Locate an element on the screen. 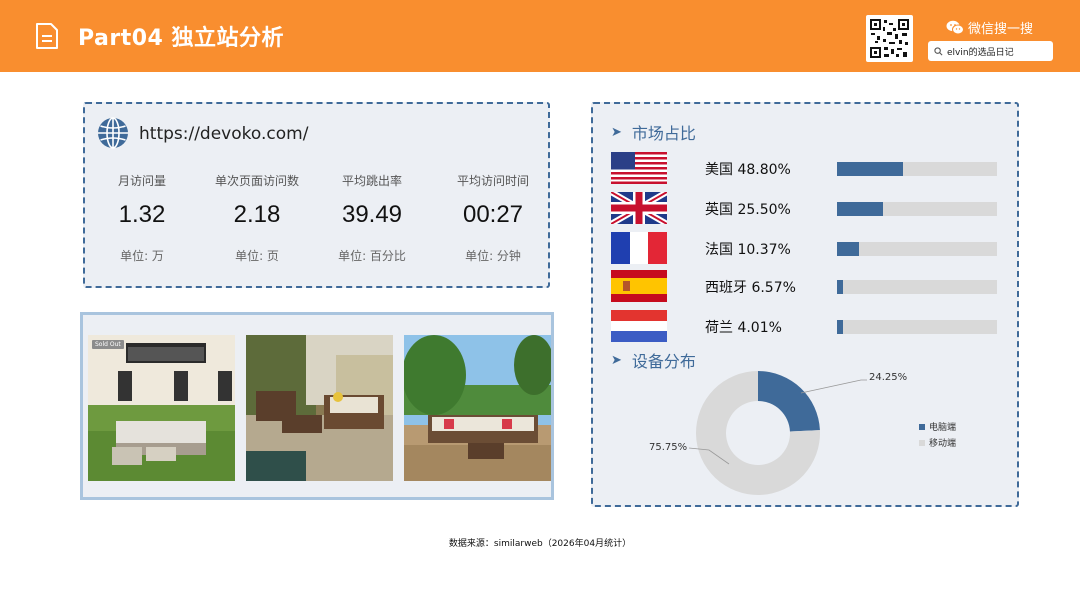 The image size is (1080, 611). stat-unit: 单位: 百分比 is located at coordinates (372, 256).